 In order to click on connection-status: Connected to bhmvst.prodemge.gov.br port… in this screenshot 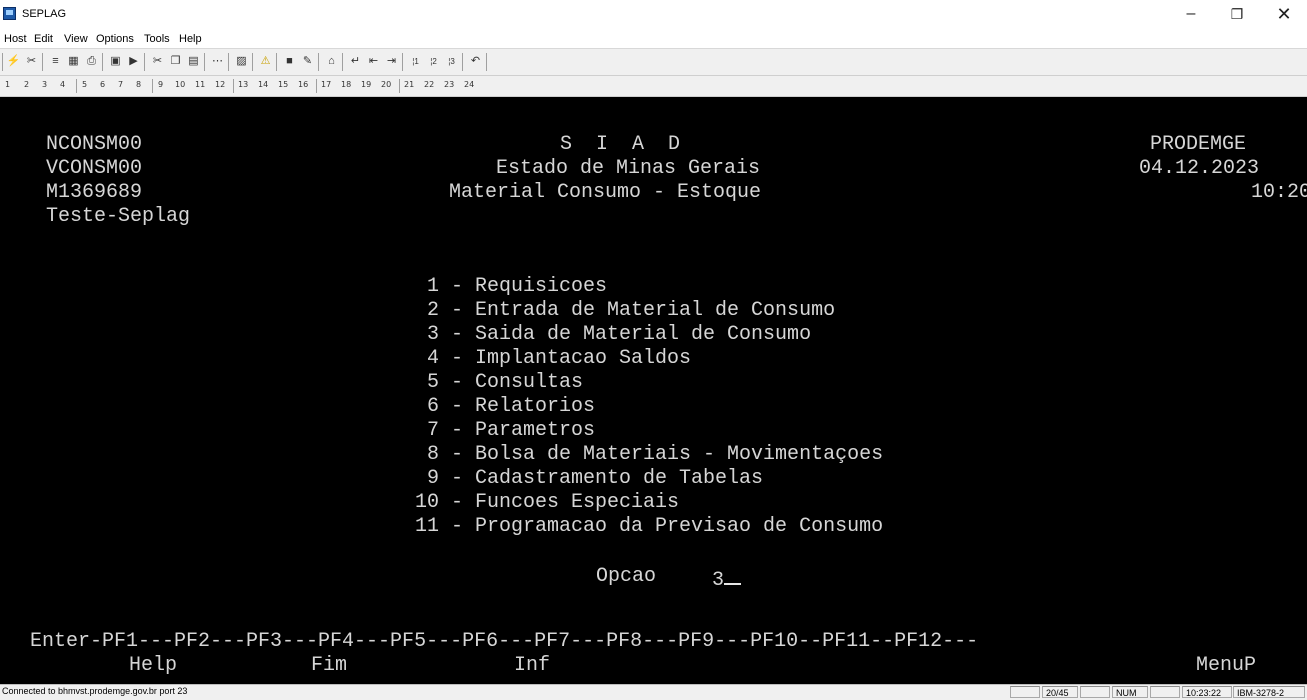, I will do `click(95, 691)`.